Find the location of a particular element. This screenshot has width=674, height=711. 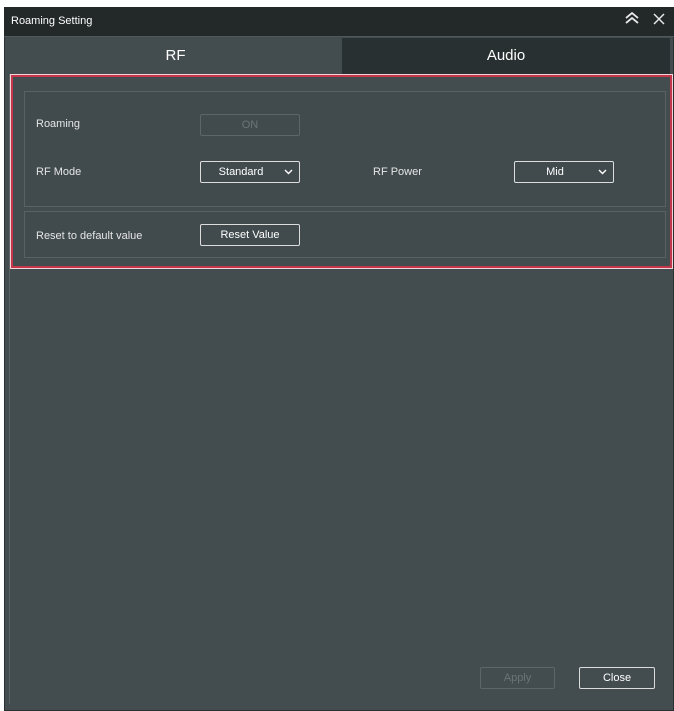

rf-power-select: Mid is located at coordinates (564, 172).